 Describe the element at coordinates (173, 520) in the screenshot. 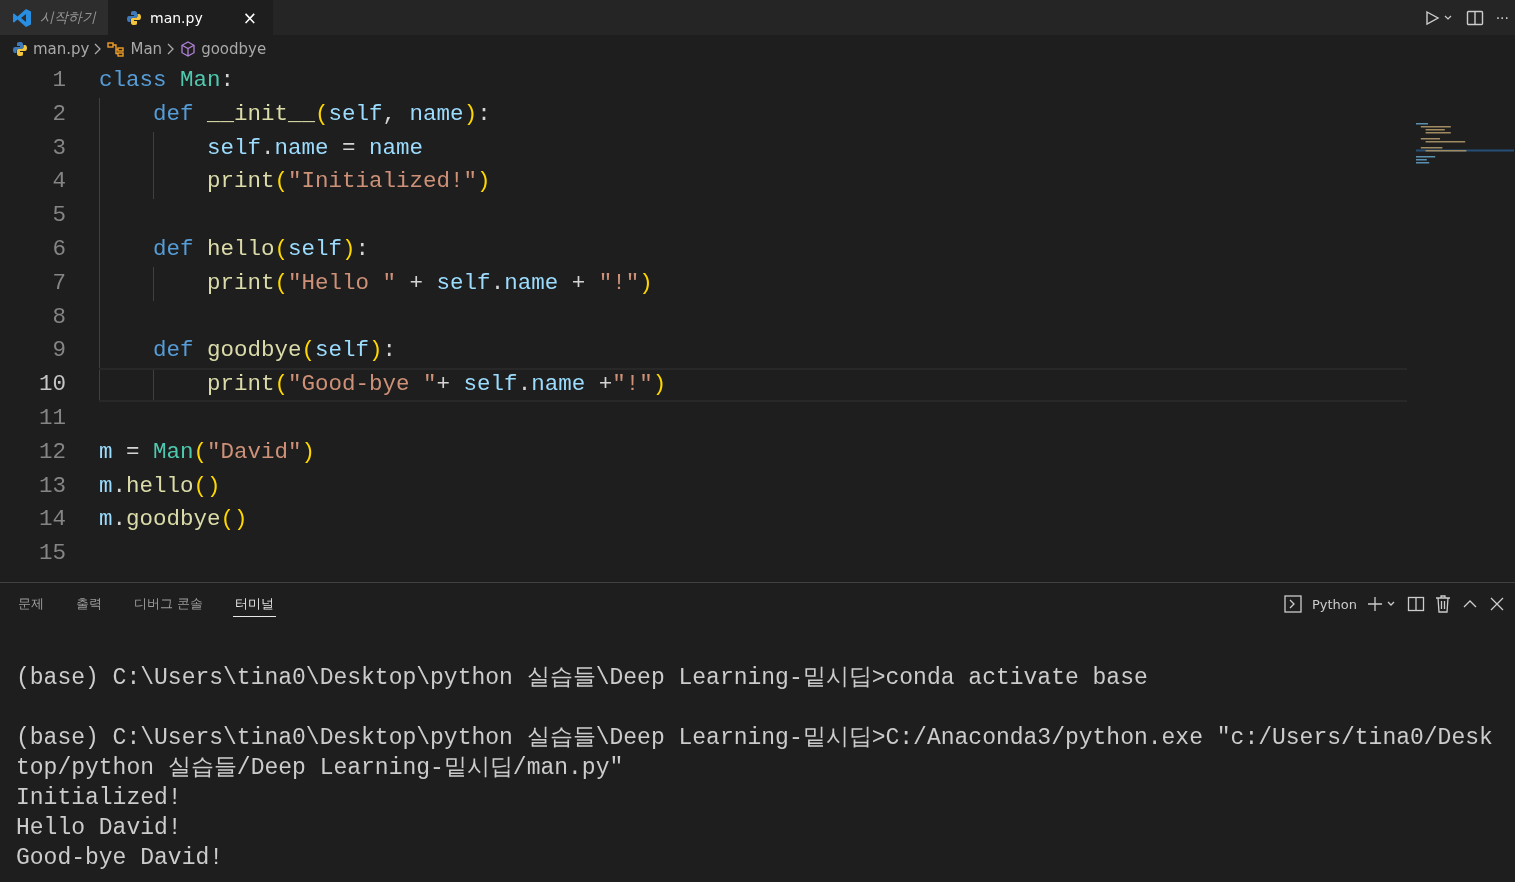

I see `code-line: m.goodbye()` at that location.